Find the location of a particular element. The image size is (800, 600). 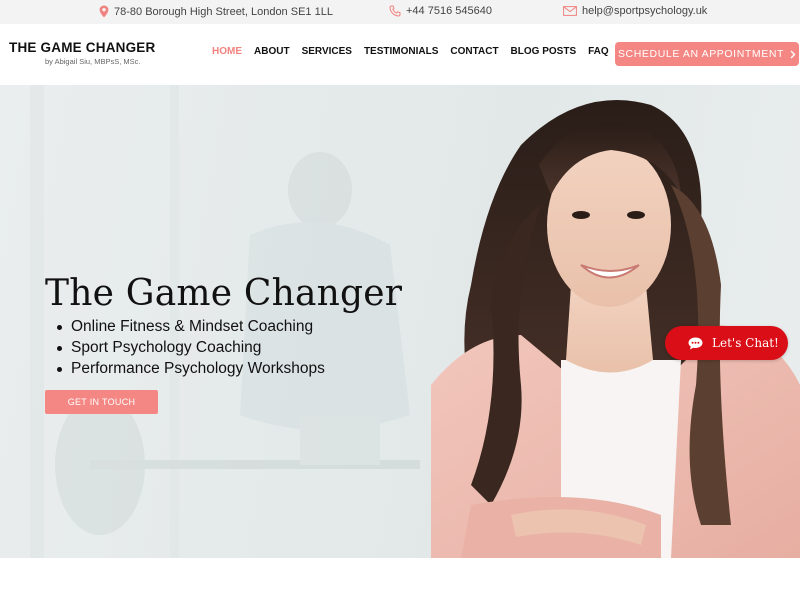

service-item: Sport Psychology Coaching is located at coordinates (190, 347).